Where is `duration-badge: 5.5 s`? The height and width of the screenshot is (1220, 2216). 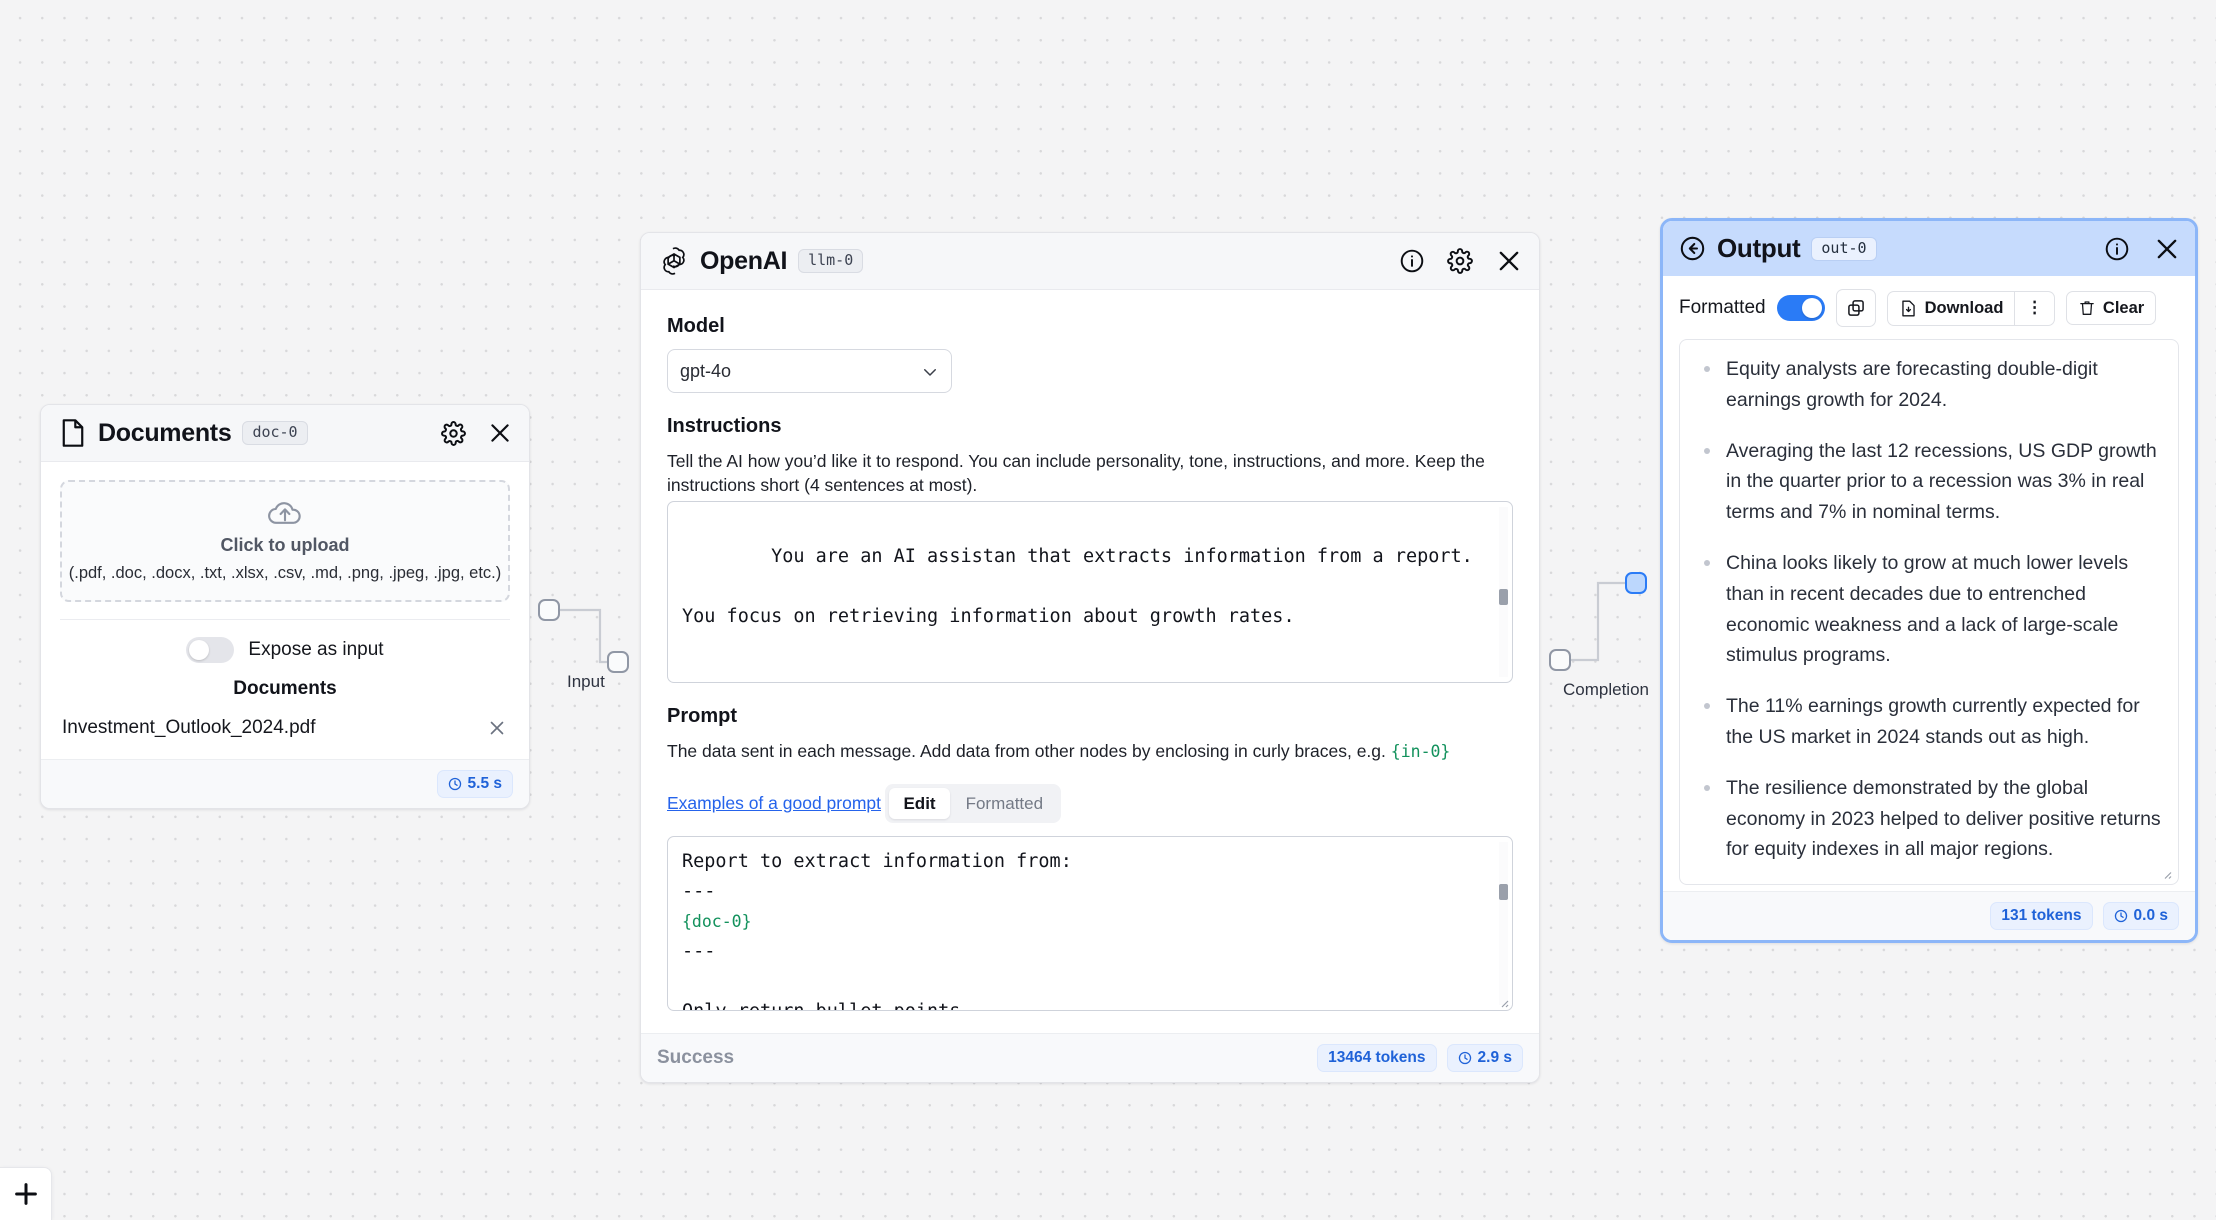
duration-badge: 5.5 s is located at coordinates (474, 784).